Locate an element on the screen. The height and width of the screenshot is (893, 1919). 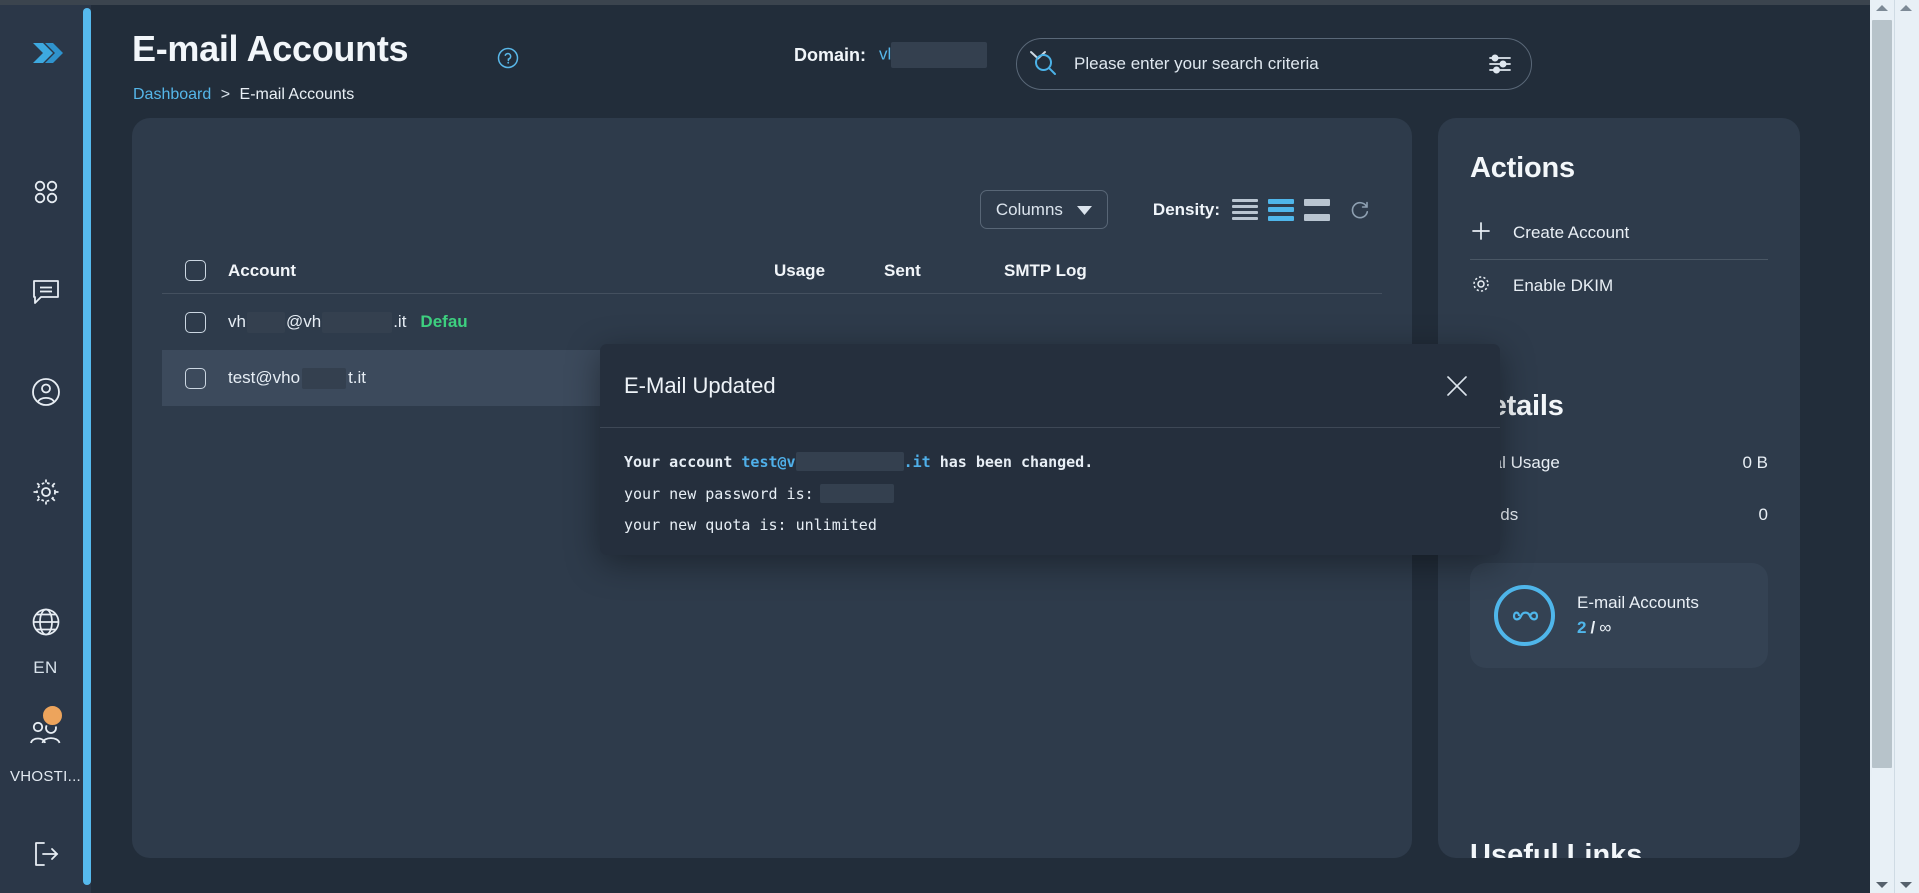
sidebar-item-profile is located at coordinates (45, 394).